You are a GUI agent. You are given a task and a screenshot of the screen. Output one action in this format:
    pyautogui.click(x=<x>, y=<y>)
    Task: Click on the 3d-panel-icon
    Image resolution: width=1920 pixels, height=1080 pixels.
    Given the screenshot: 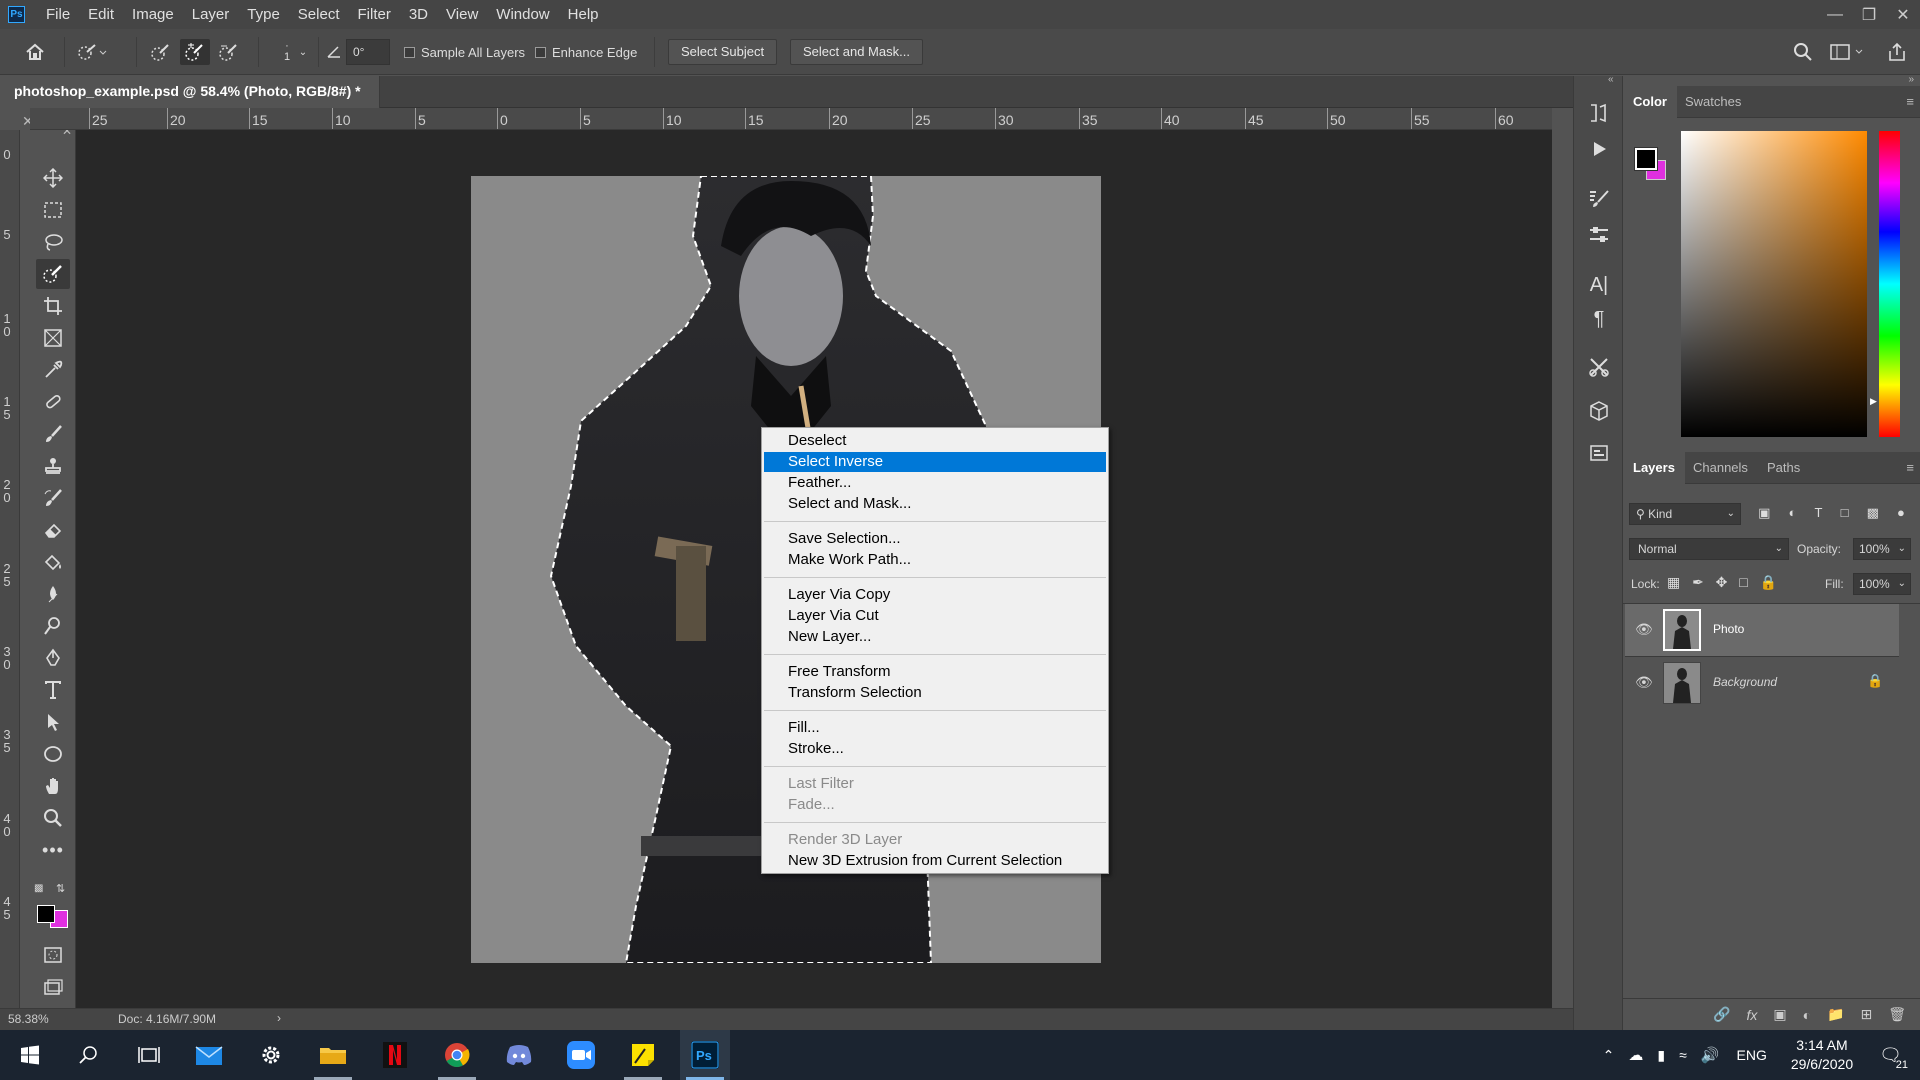 What is the action you would take?
    pyautogui.click(x=1599, y=411)
    